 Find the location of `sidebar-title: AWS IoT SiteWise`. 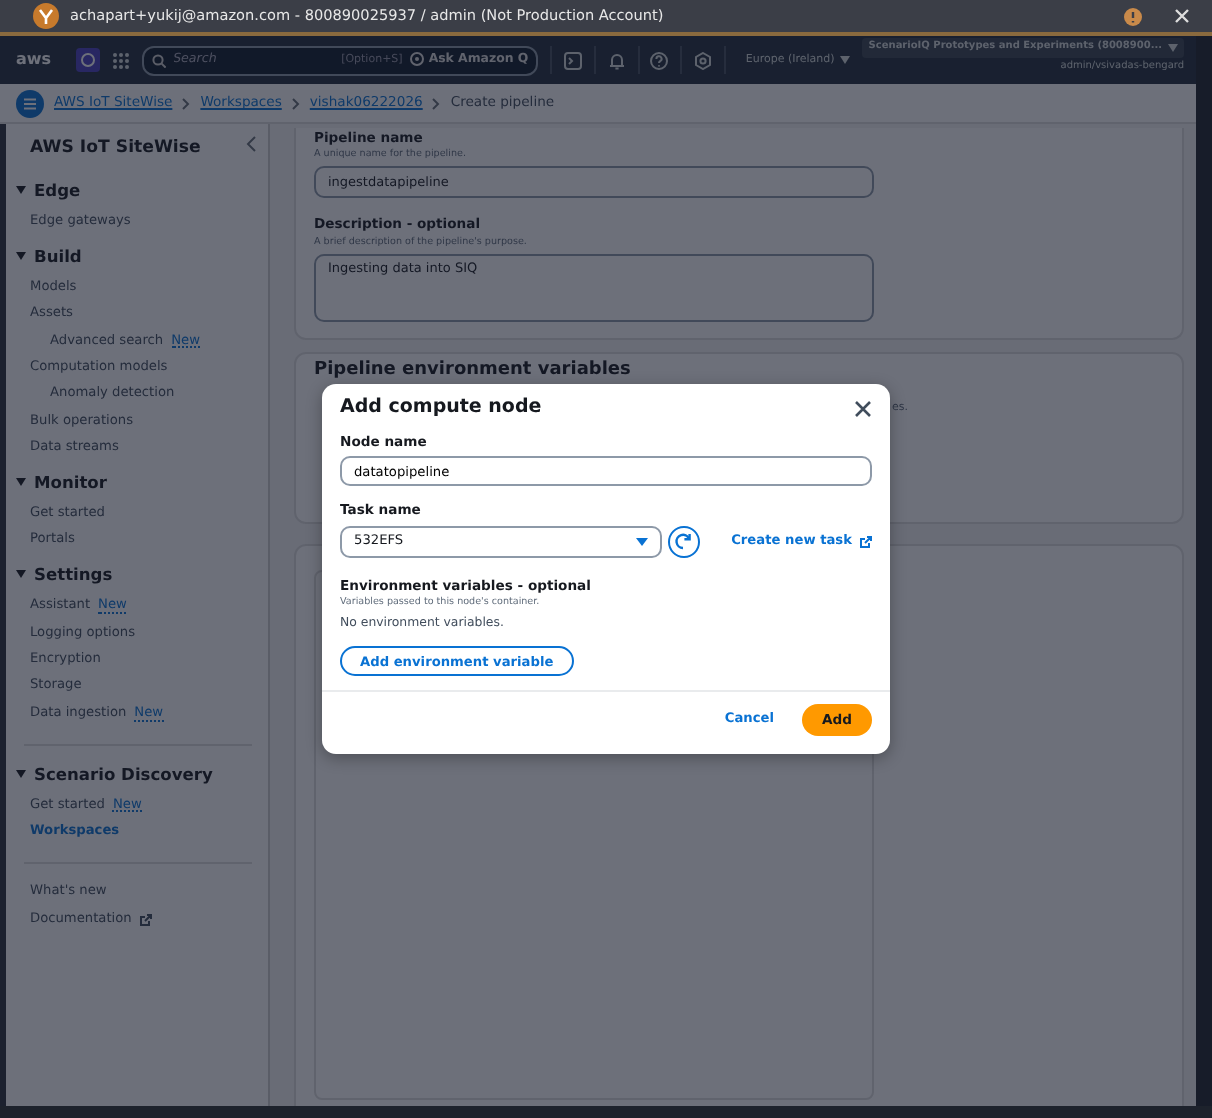

sidebar-title: AWS IoT SiteWise is located at coordinates (115, 149).